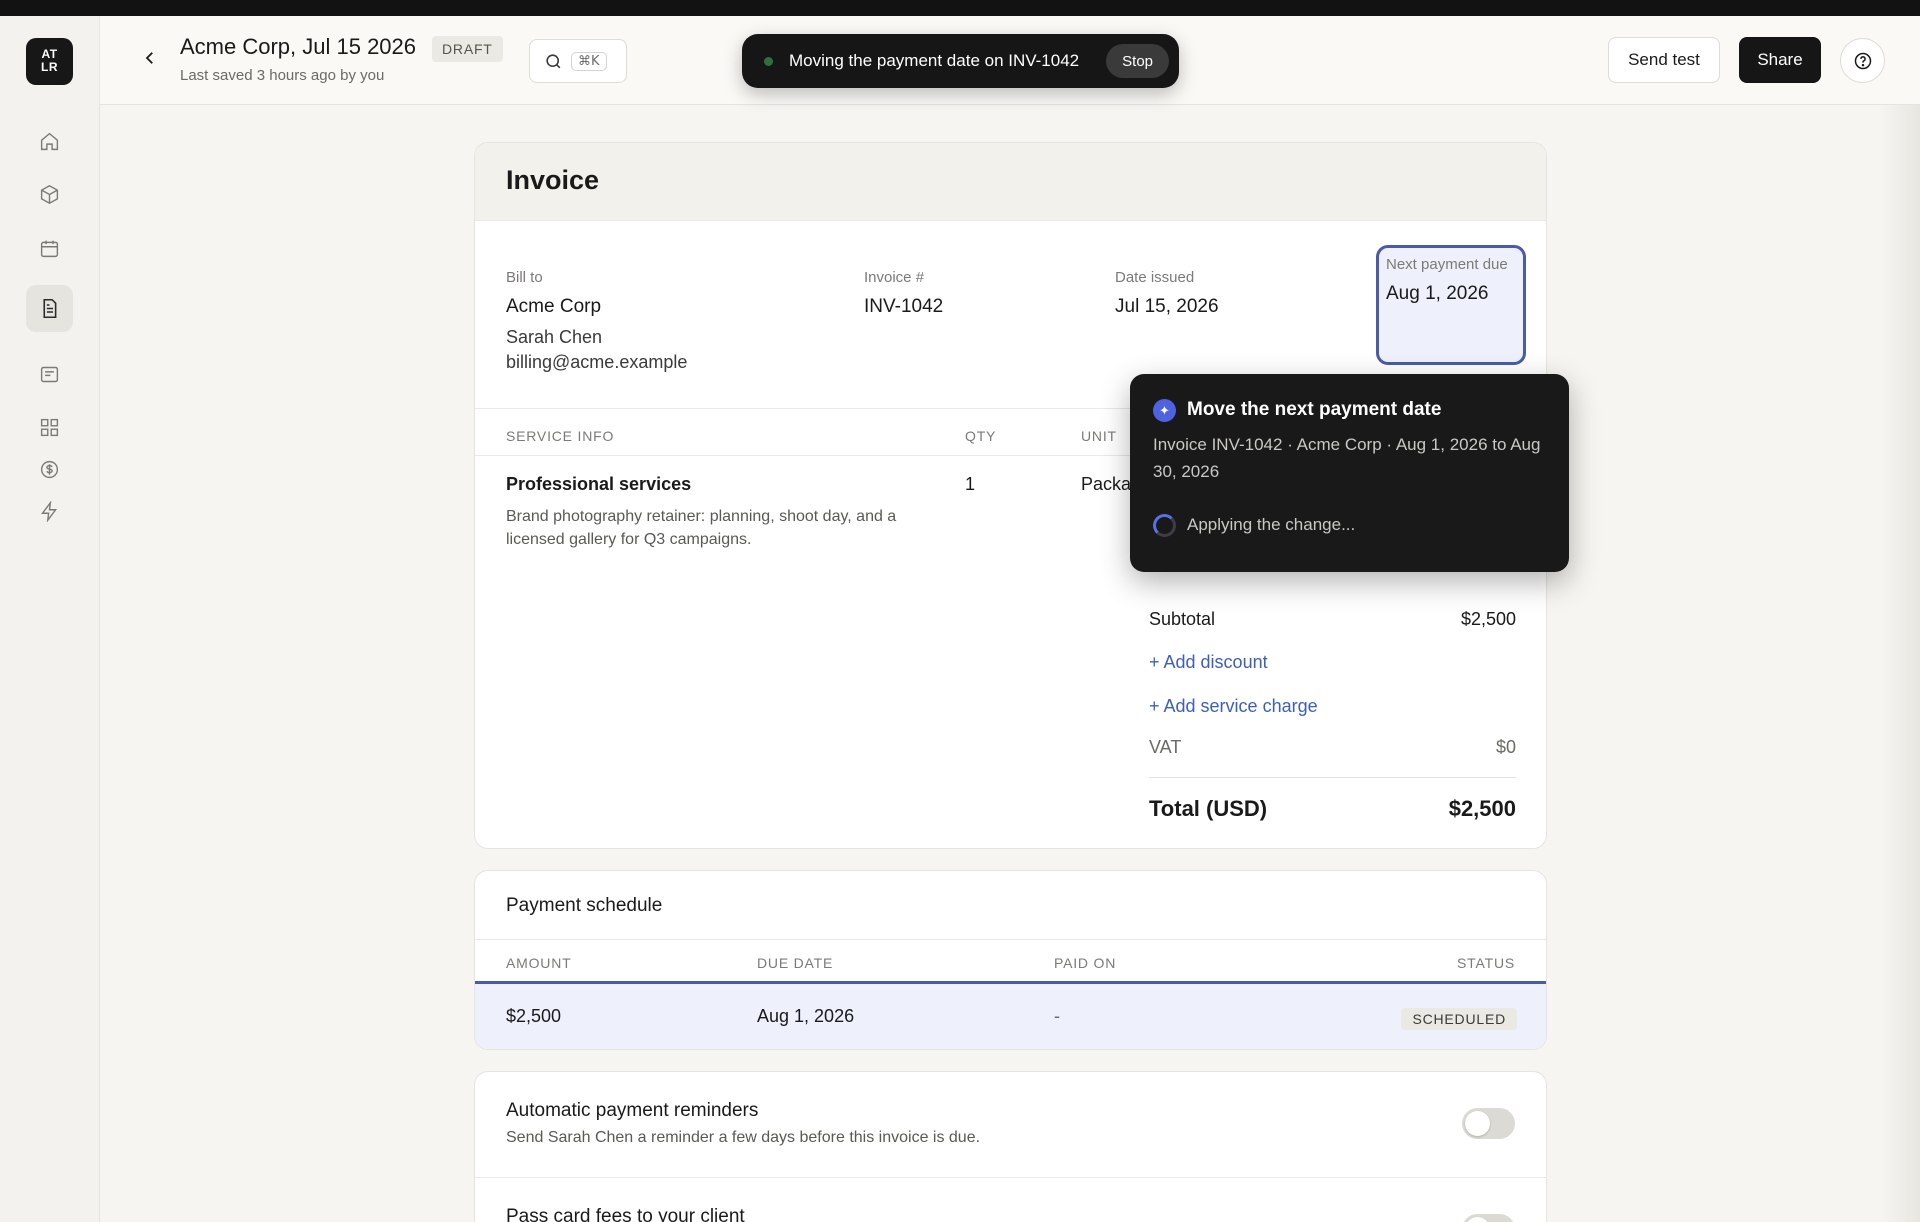 This screenshot has height=1222, width=1920. Describe the element at coordinates (1164, 410) in the screenshot. I see `sparkle-icon: ✦` at that location.